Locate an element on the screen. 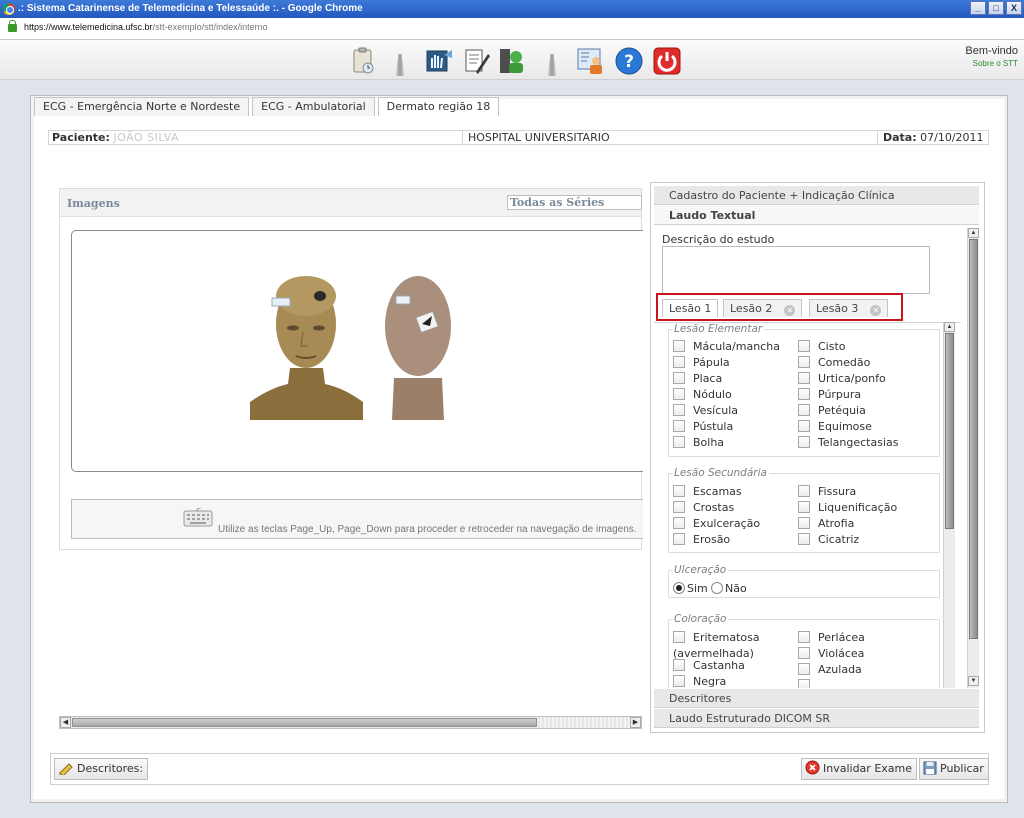  checkbox-nodulo: Nódulo is located at coordinates (702, 396).